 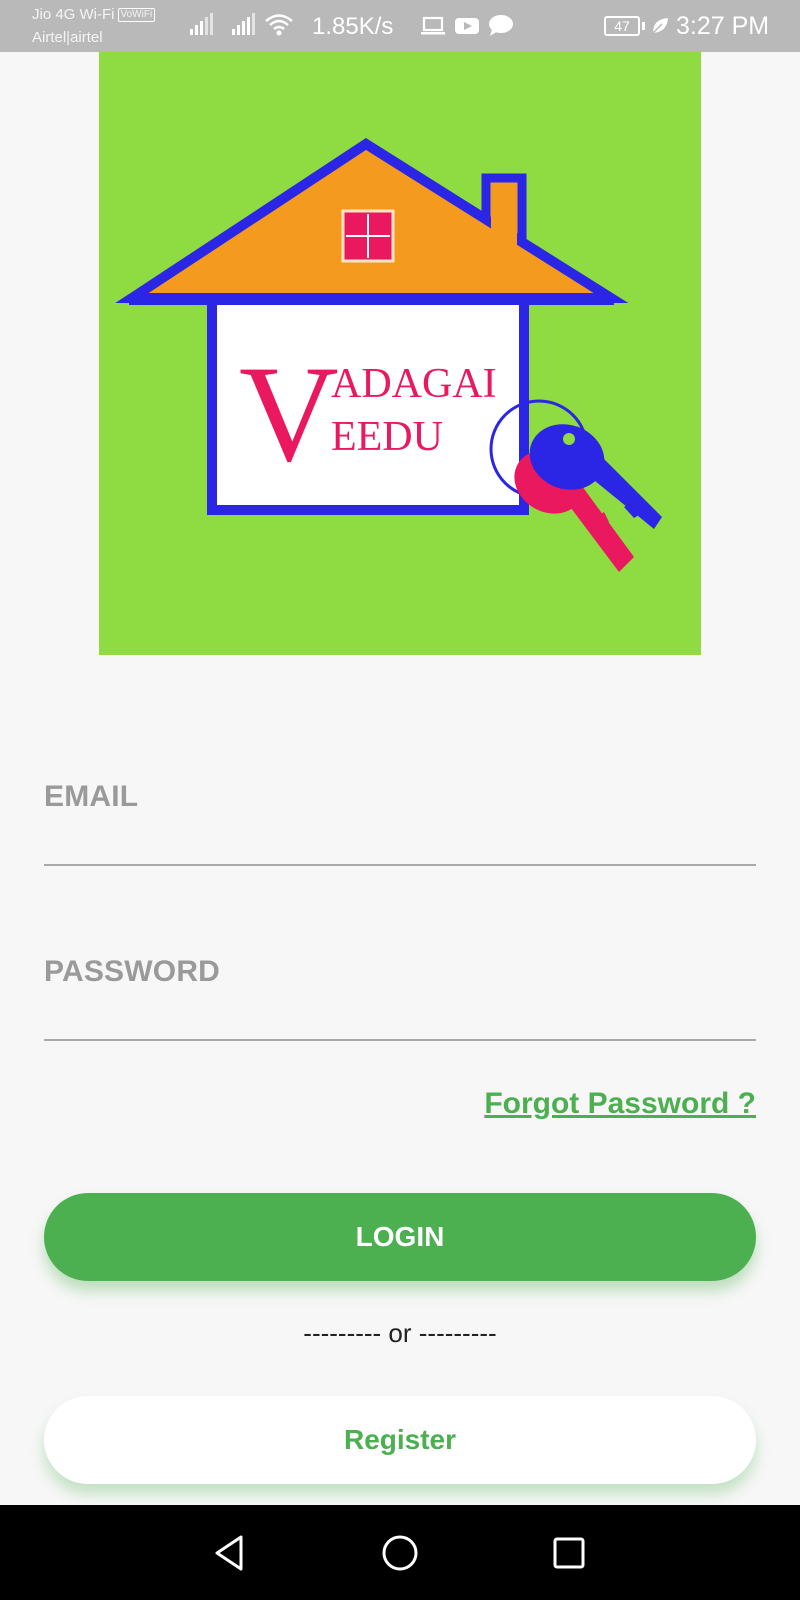 What do you see at coordinates (132, 971) in the screenshot?
I see `password-field-label: PASSWORD` at bounding box center [132, 971].